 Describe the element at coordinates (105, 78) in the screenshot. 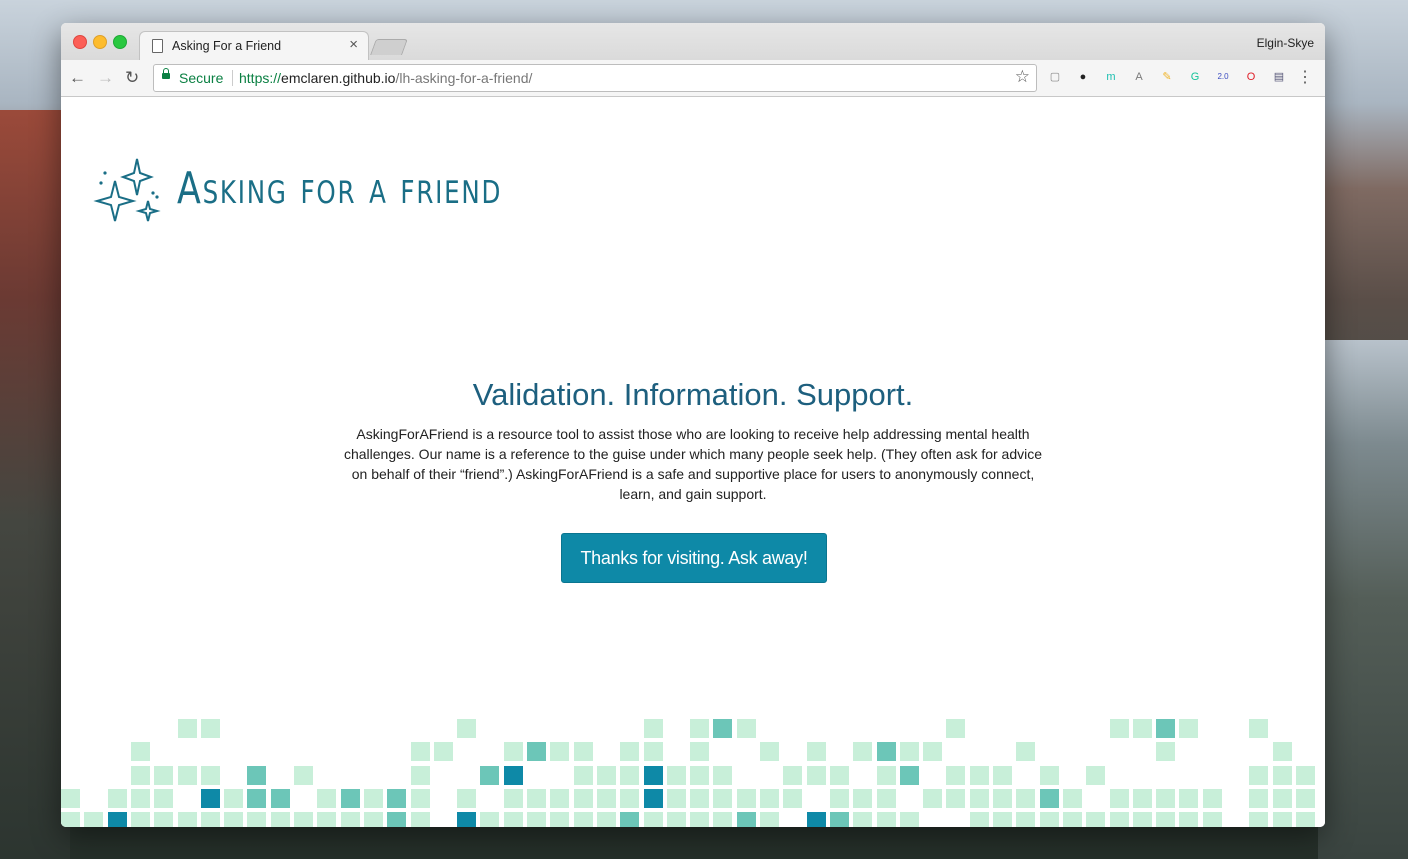

I see `forward-arrow-icon: →` at that location.